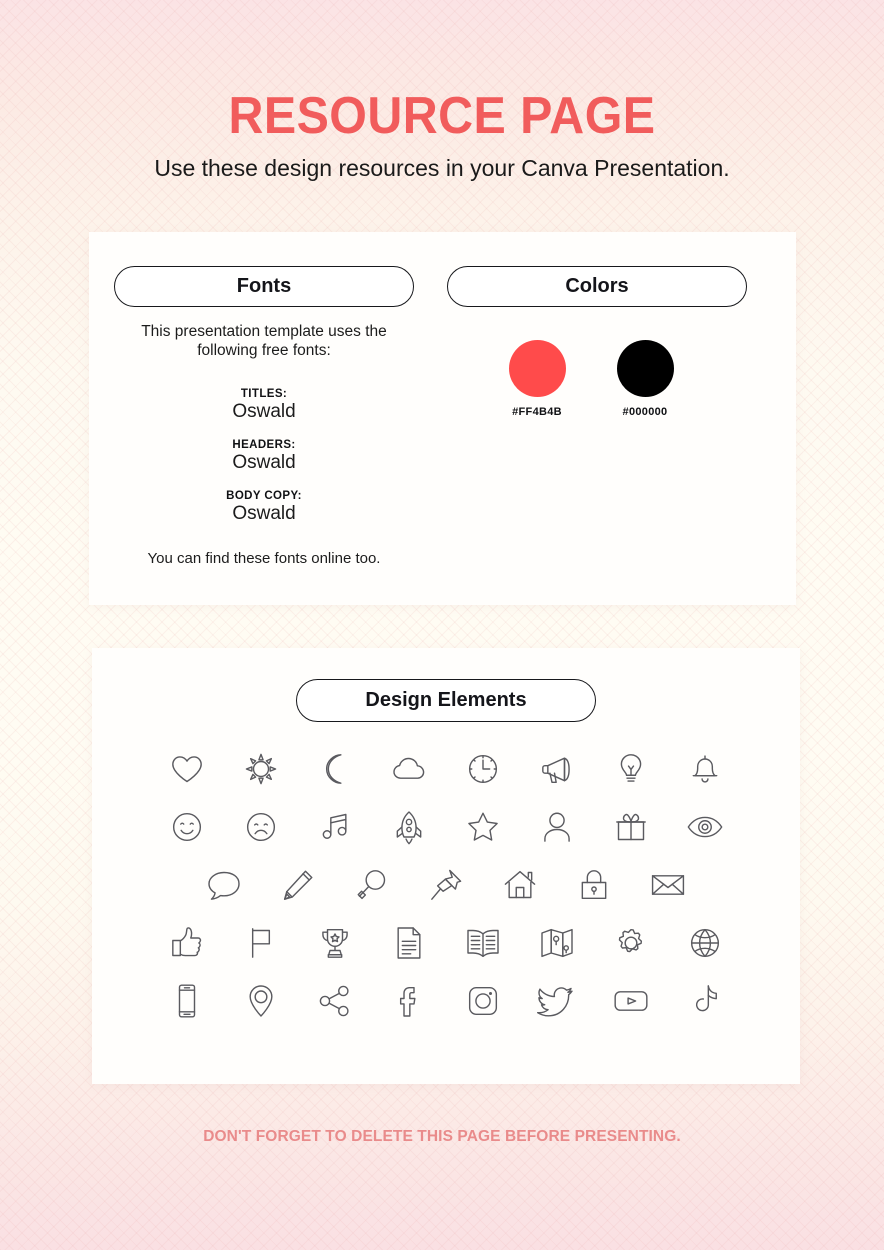 The height and width of the screenshot is (1250, 884). I want to click on document-icon, so click(409, 943).